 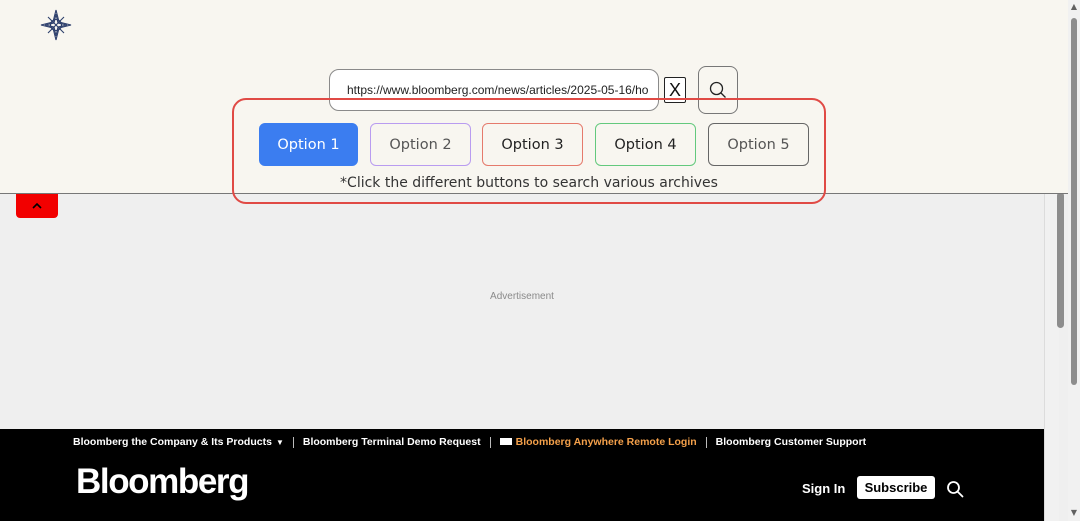 I want to click on footer-link-company-label: Bloomberg the Company & Its Products, so click(x=172, y=442).